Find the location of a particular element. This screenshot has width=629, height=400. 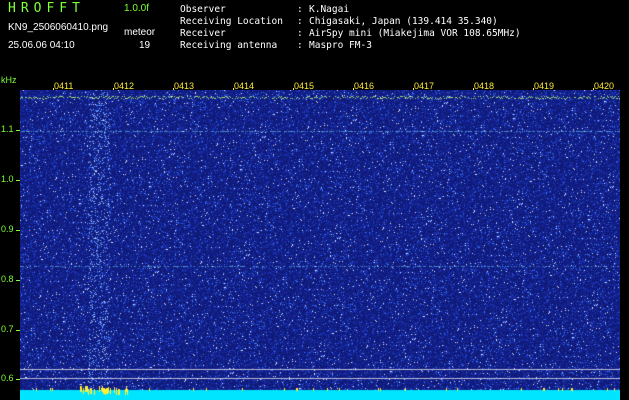

location-value: Chigasaki, Japan (139.414 35.340) is located at coordinates (403, 21).